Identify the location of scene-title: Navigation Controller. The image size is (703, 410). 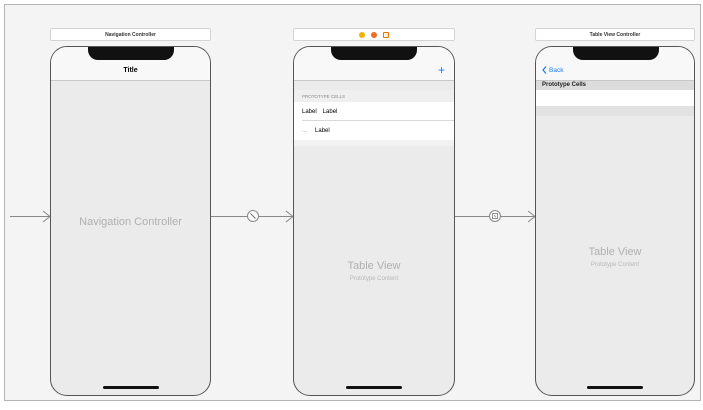
(130, 34).